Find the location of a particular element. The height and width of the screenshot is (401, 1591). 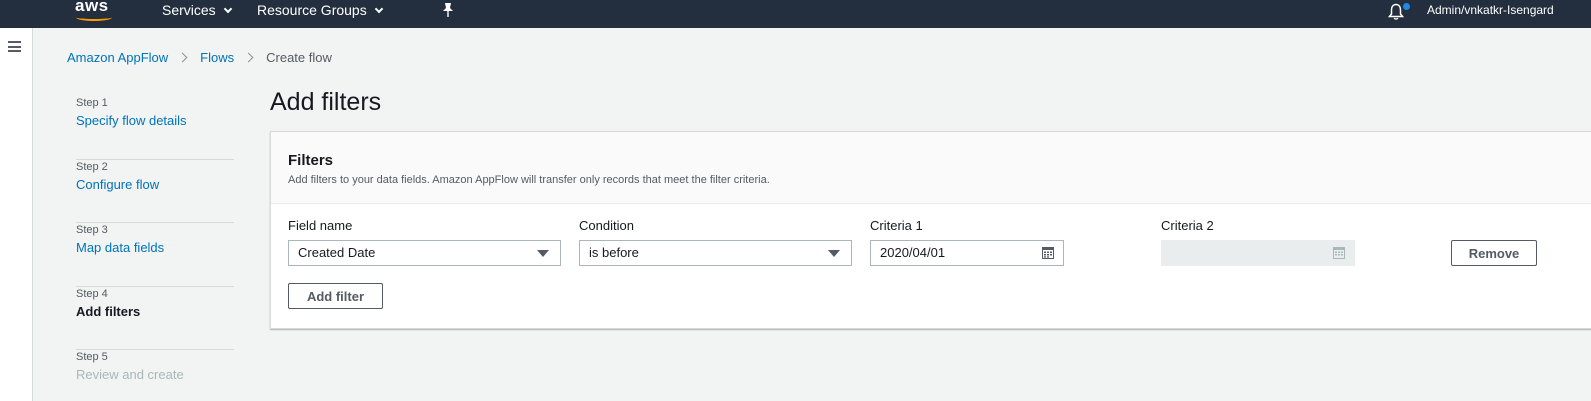

account-menu: Admin/vnkatkr-Isengard is located at coordinates (1490, 10).